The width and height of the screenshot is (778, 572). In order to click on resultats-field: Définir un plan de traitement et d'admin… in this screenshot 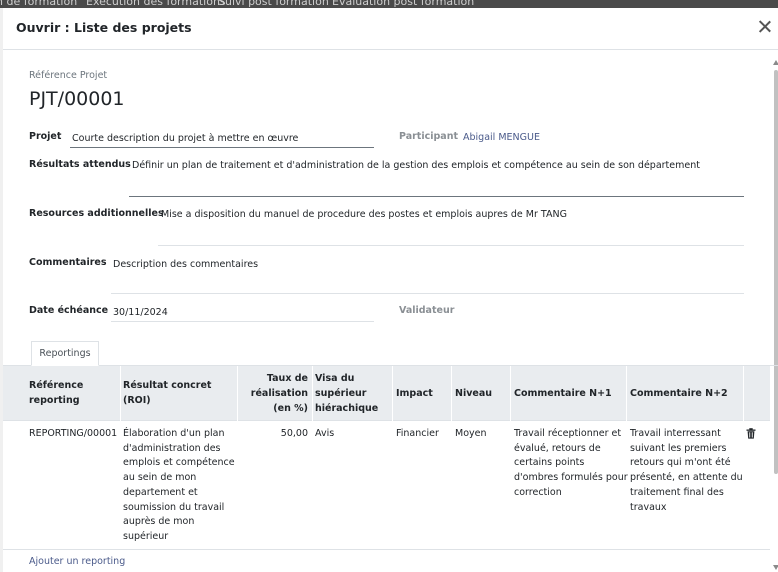, I will do `click(416, 165)`.